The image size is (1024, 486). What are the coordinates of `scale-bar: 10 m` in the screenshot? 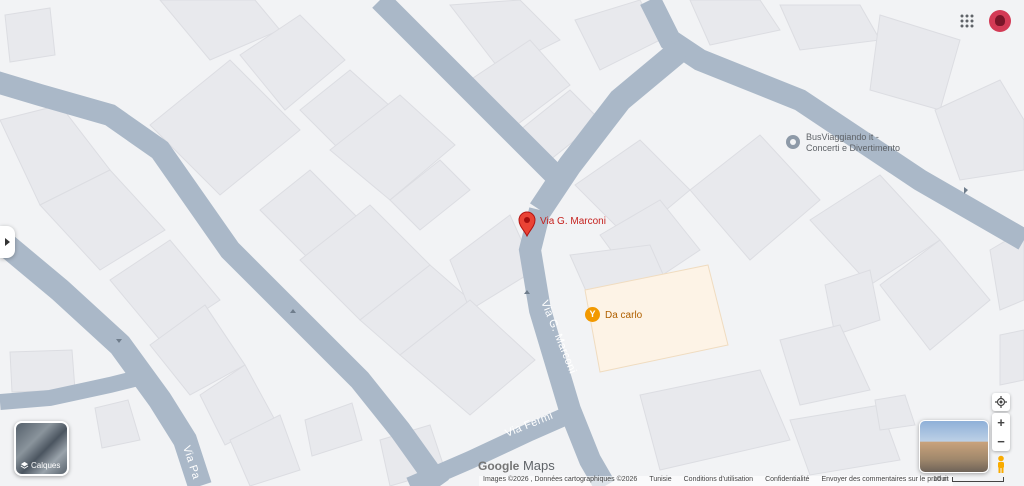 It's located at (968, 479).